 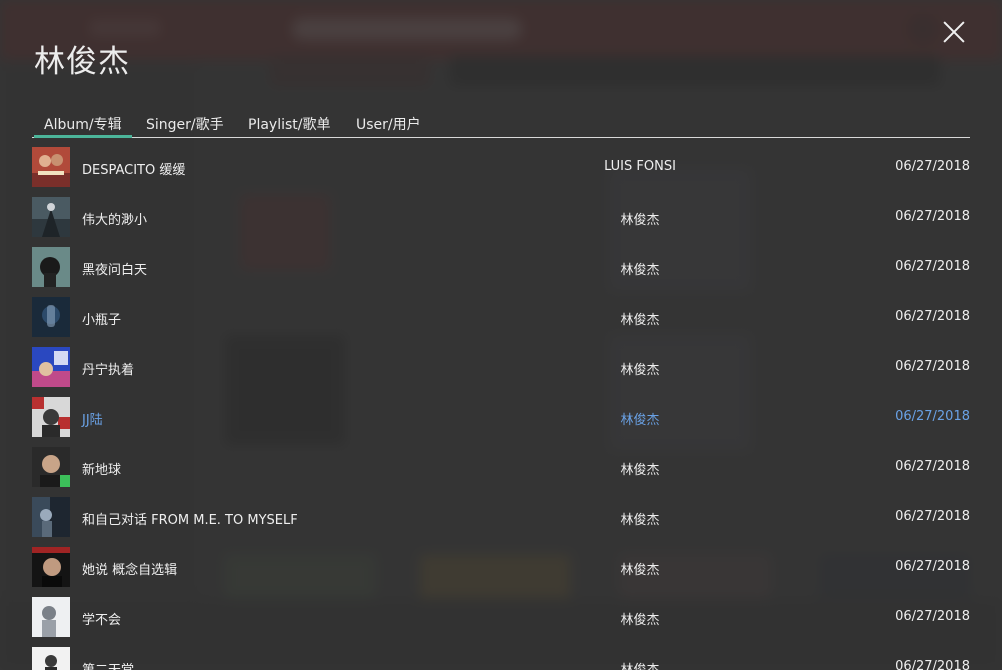 What do you see at coordinates (388, 125) in the screenshot?
I see `tab-user: User/用户` at bounding box center [388, 125].